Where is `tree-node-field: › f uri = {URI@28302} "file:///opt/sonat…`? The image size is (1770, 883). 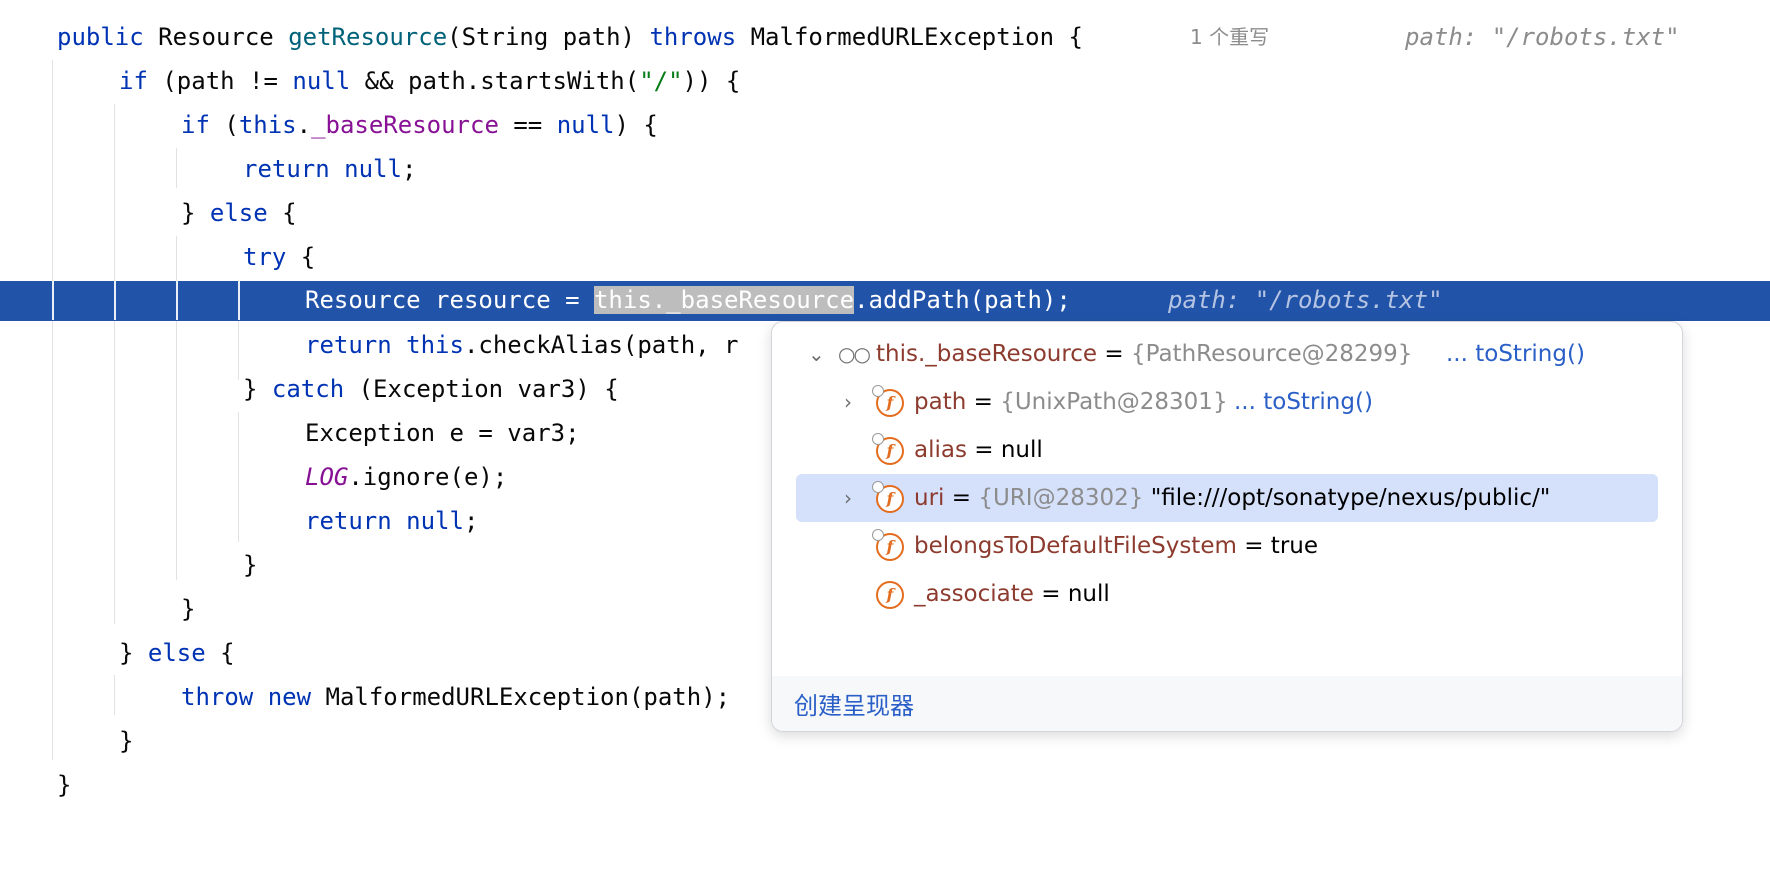
tree-node-field: › f uri = {URI@28302} "file:///opt/sonat… is located at coordinates (1227, 498).